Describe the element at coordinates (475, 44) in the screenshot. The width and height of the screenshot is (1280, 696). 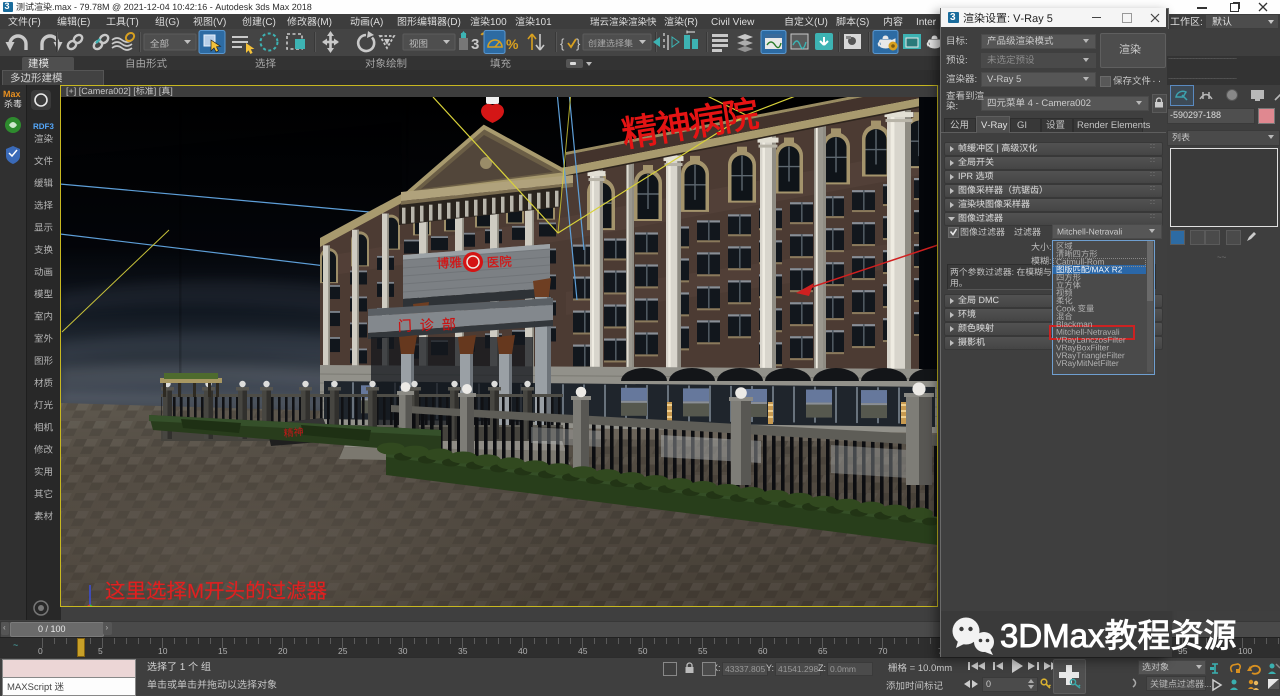
I see `svg-text: 3` at that location.